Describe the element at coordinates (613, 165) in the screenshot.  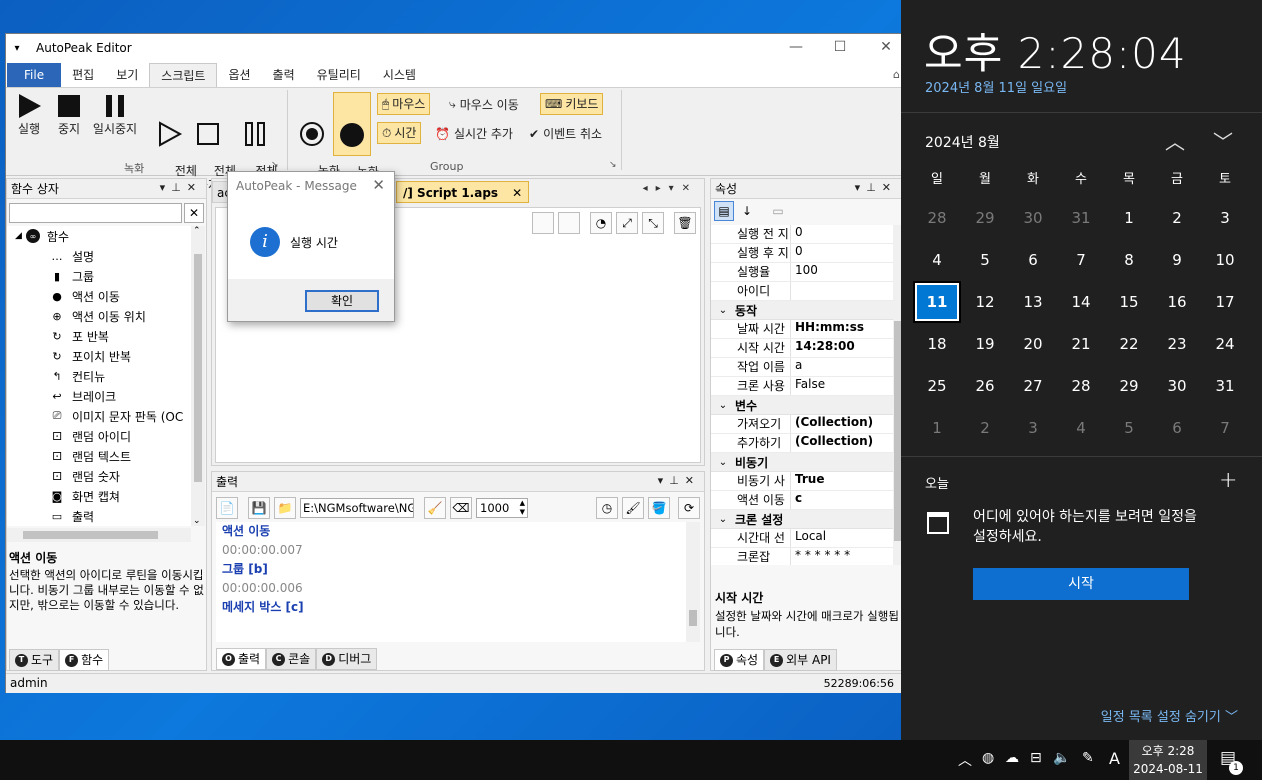
I see `group2-launcher-icon: ↘` at that location.